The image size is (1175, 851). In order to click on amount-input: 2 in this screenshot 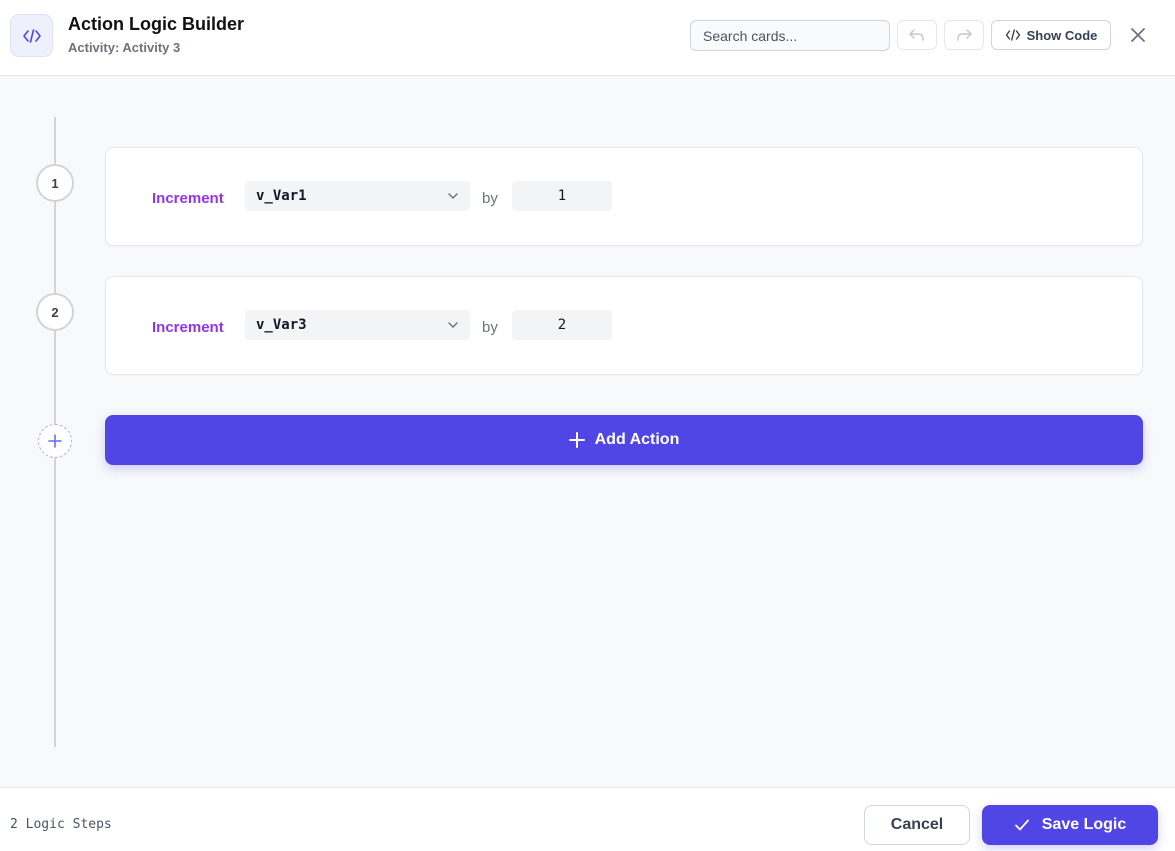, I will do `click(562, 325)`.